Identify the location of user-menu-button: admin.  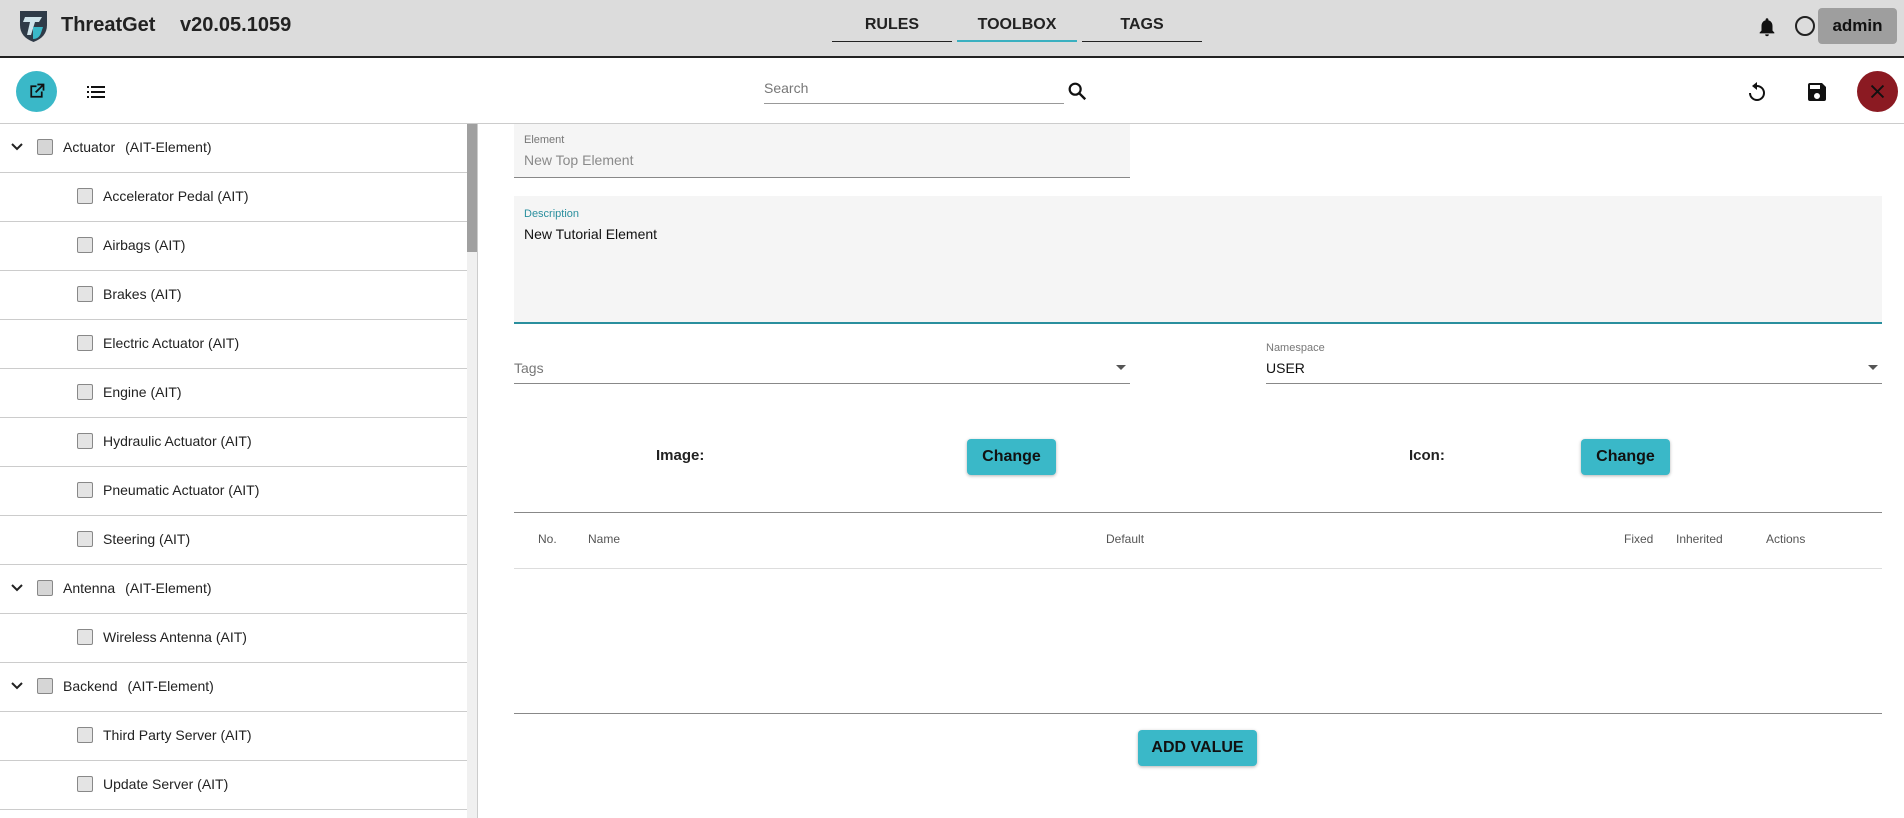
(1857, 26).